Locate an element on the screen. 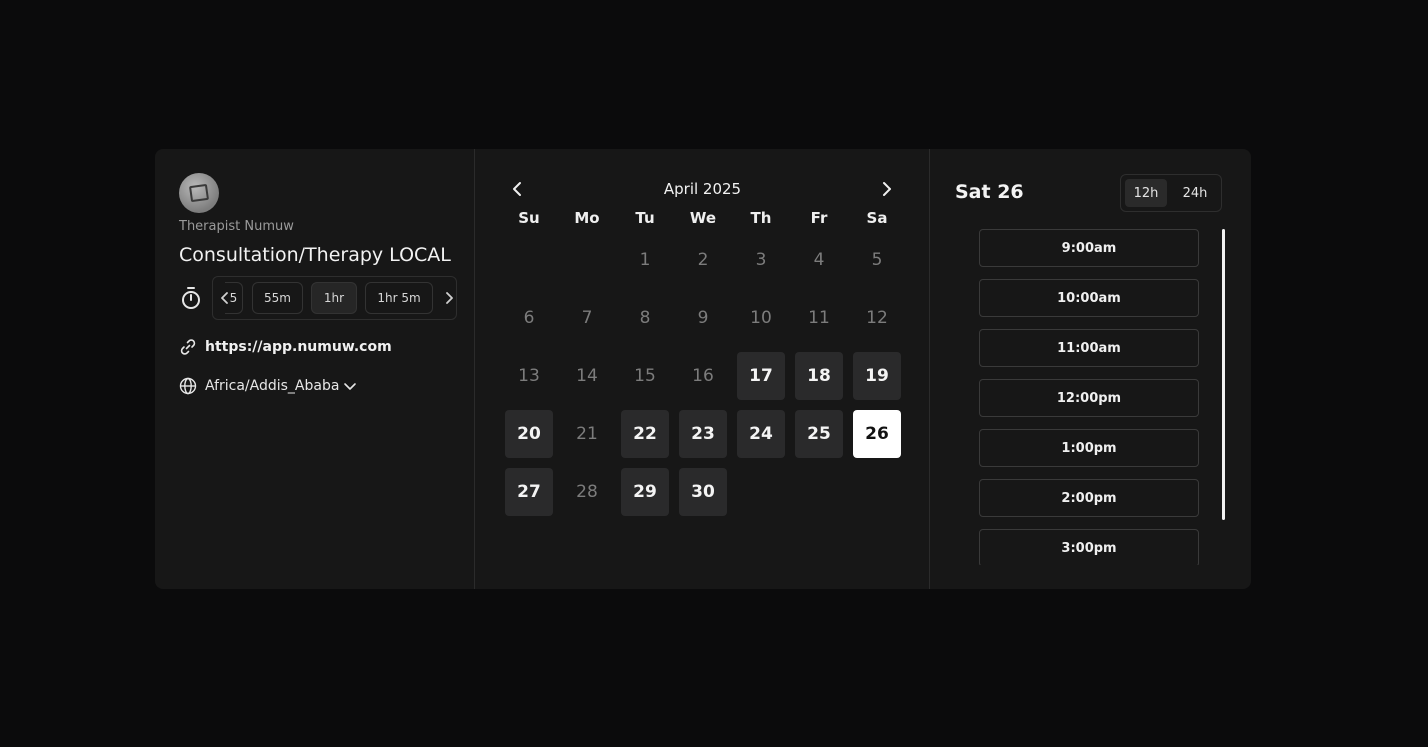  calendar-day: 23 is located at coordinates (703, 434).